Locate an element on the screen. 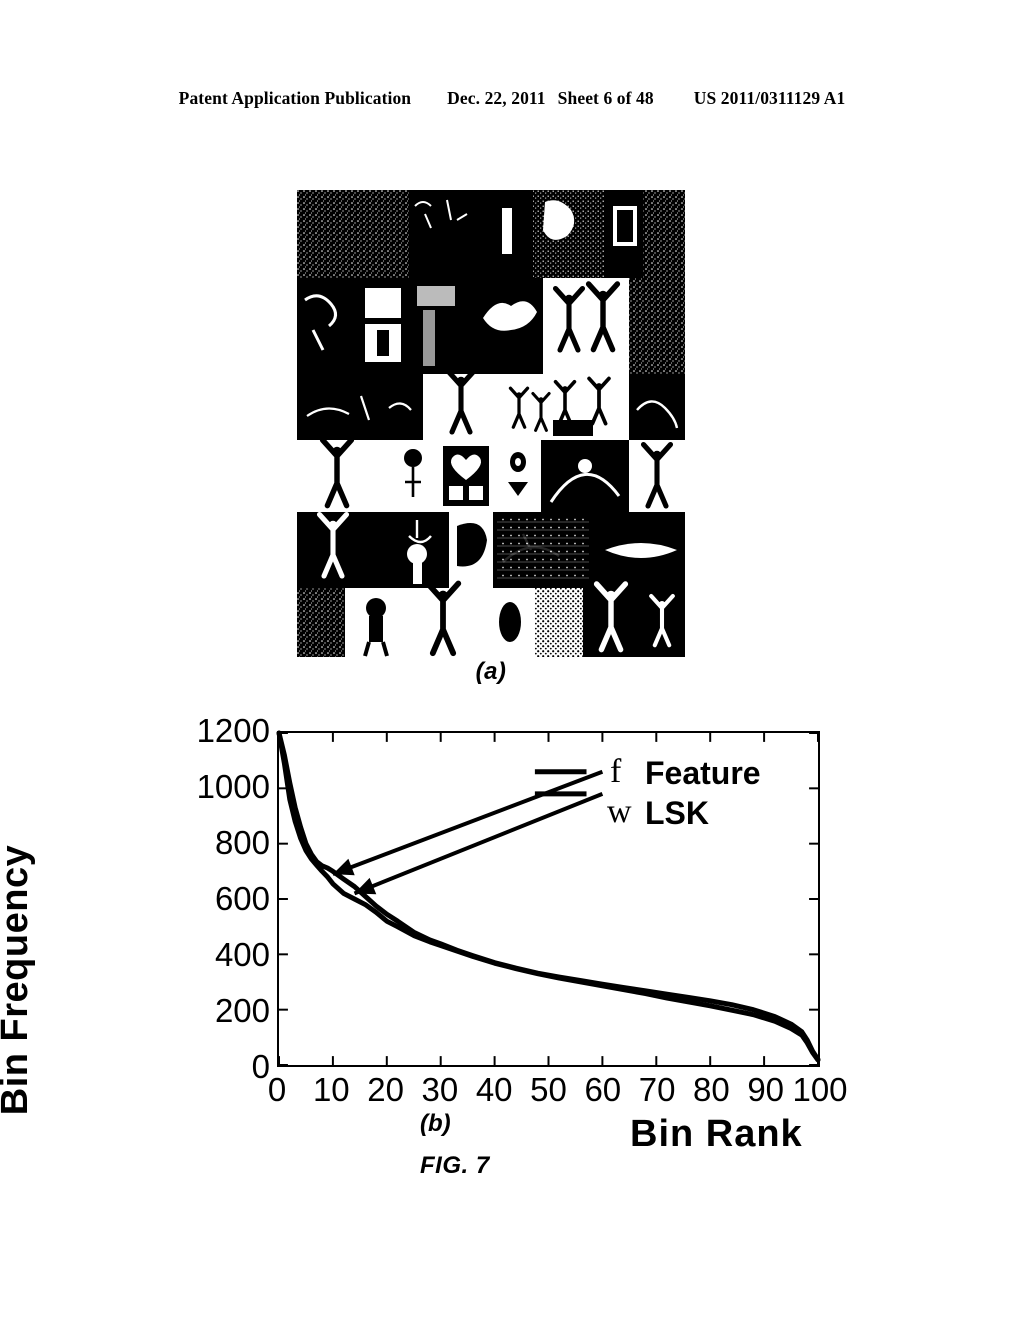 This screenshot has height=1320, width=1024. header-sheet: Sheet 6 of 48 is located at coordinates (605, 98).